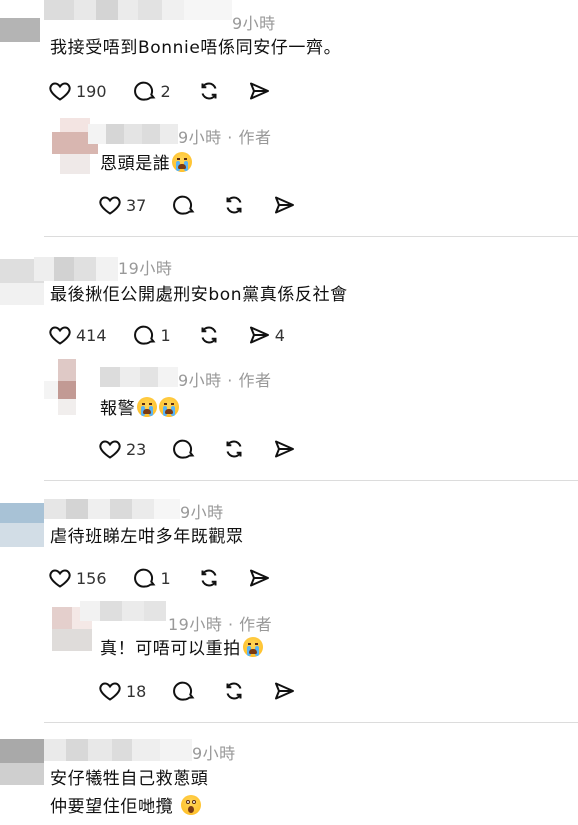 The image size is (578, 825). Describe the element at coordinates (172, 578) in the screenshot. I see `comment-actions: 156 1` at that location.